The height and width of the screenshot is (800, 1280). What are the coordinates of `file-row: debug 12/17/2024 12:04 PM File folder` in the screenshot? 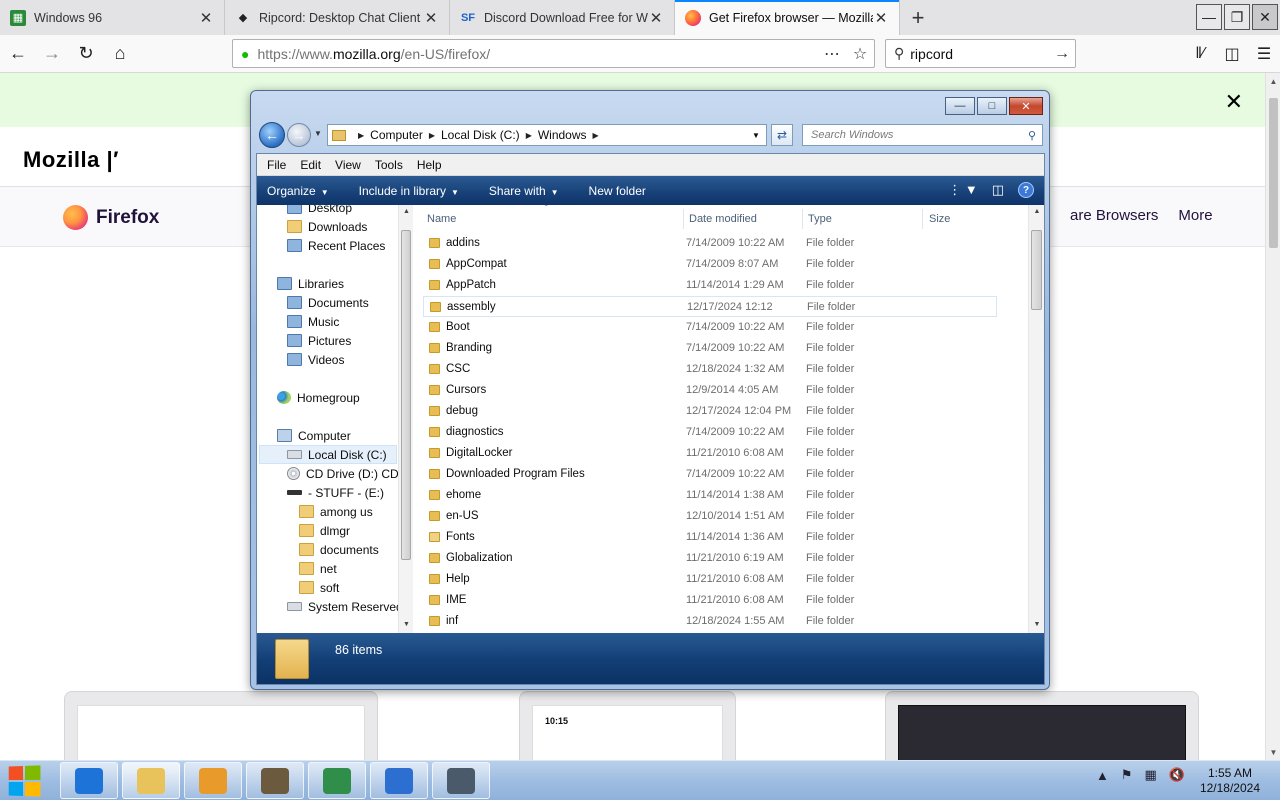 It's located at (710, 411).